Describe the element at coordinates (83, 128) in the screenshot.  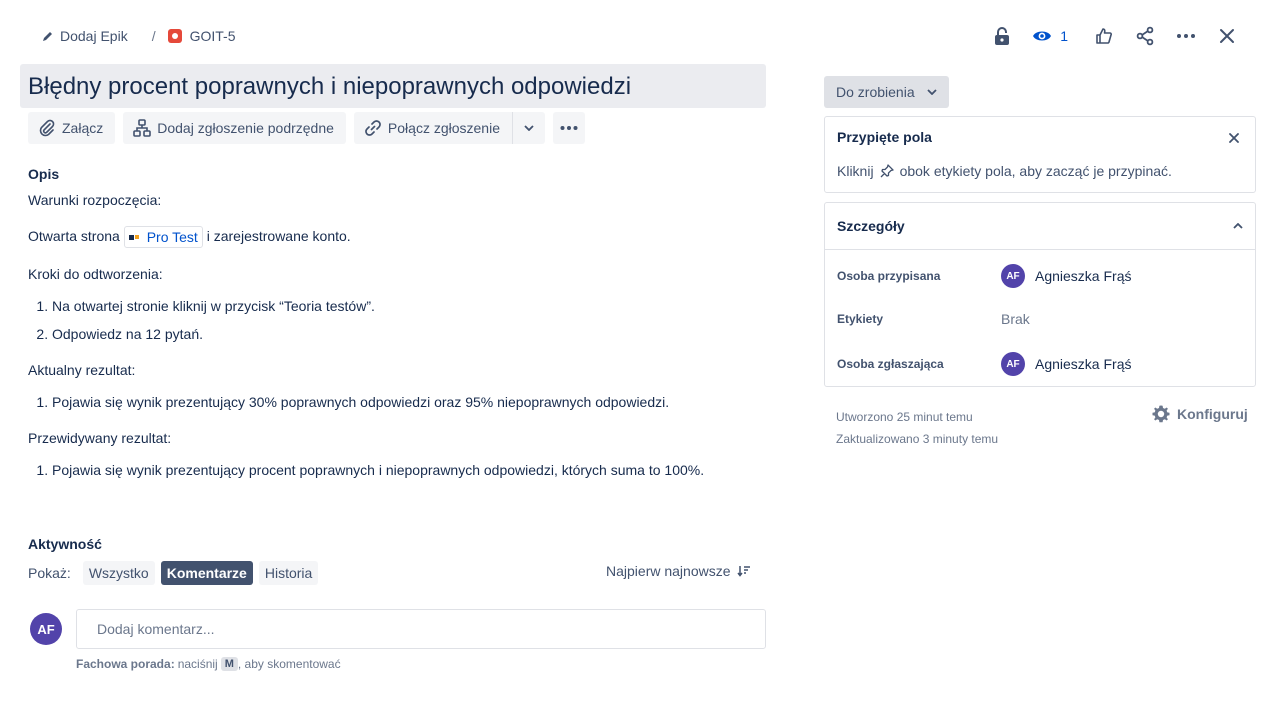
I see `attach-label: Załącz` at that location.